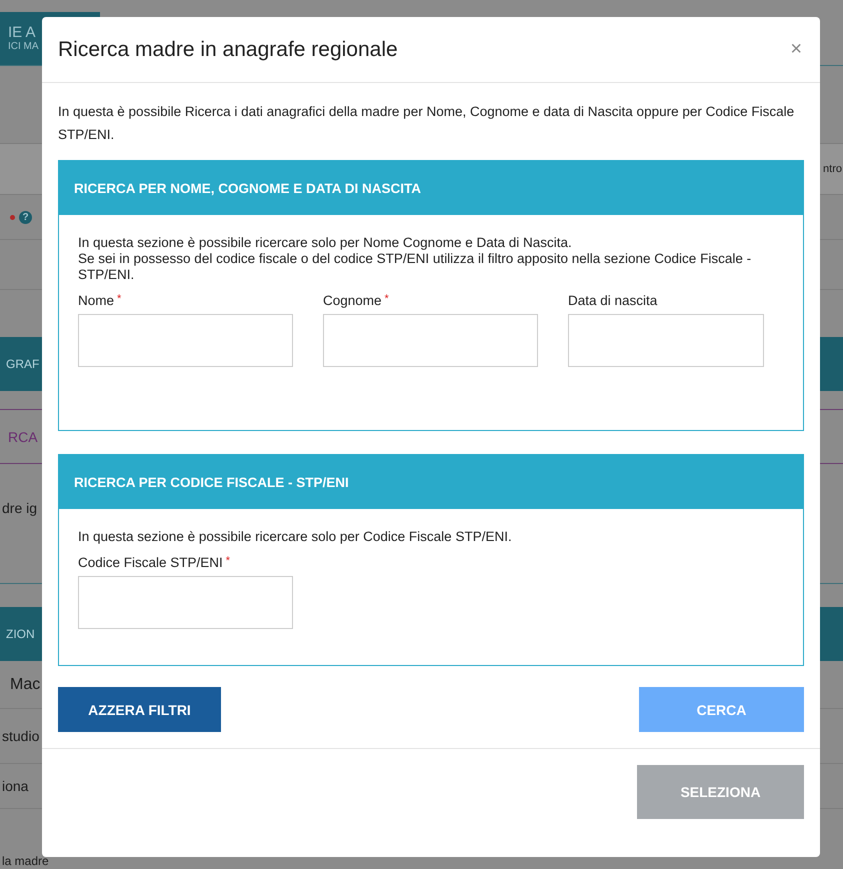  I want to click on row-text: iona, so click(15, 786).